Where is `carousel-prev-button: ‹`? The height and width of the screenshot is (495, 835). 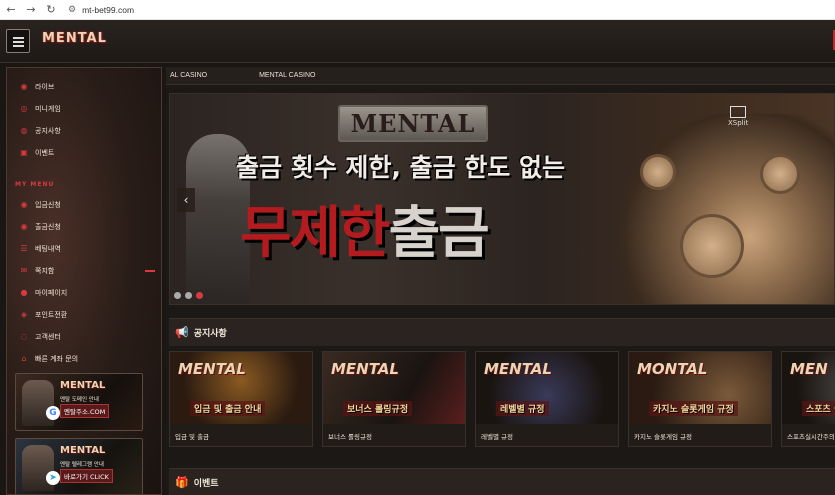
carousel-prev-button: ‹ is located at coordinates (186, 200).